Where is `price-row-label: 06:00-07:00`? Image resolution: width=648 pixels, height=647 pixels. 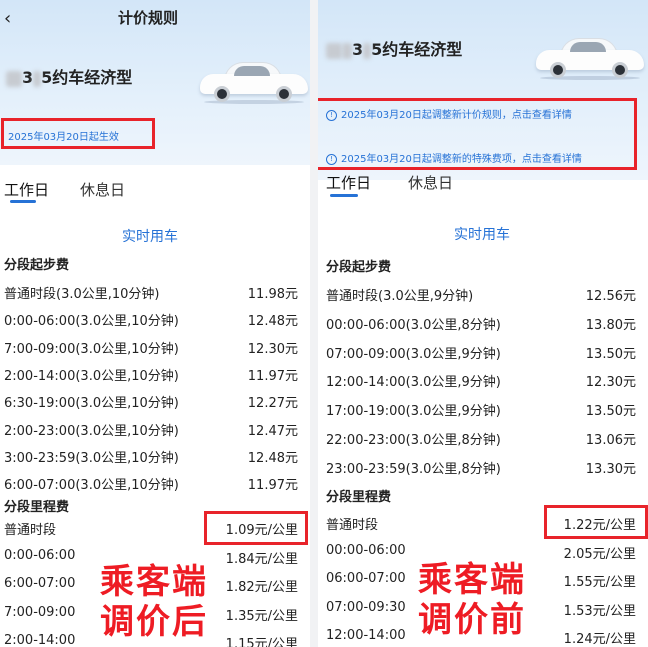
price-row-label: 06:00-07:00 is located at coordinates (366, 578).